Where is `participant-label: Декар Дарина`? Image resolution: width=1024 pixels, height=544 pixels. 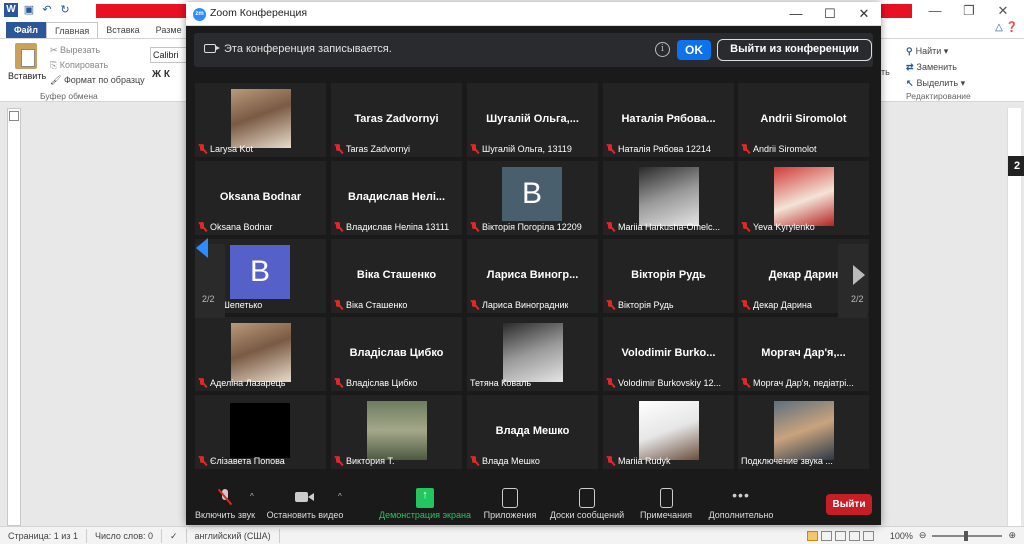 participant-label: Декар Дарина is located at coordinates (776, 305).